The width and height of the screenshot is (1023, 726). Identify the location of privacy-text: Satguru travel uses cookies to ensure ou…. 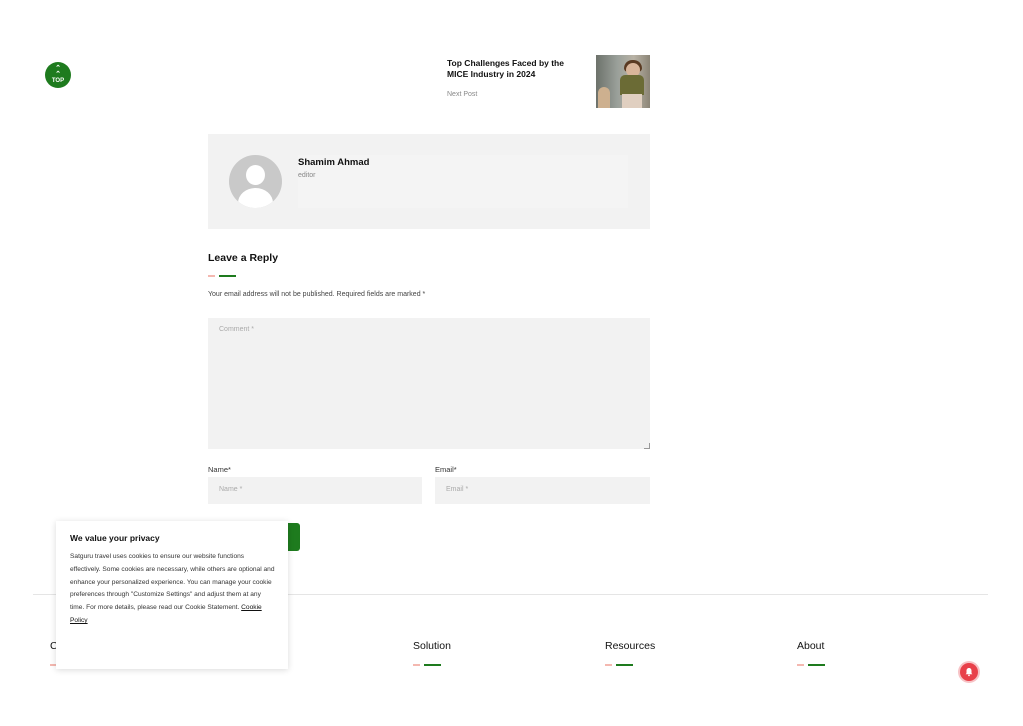
(172, 589).